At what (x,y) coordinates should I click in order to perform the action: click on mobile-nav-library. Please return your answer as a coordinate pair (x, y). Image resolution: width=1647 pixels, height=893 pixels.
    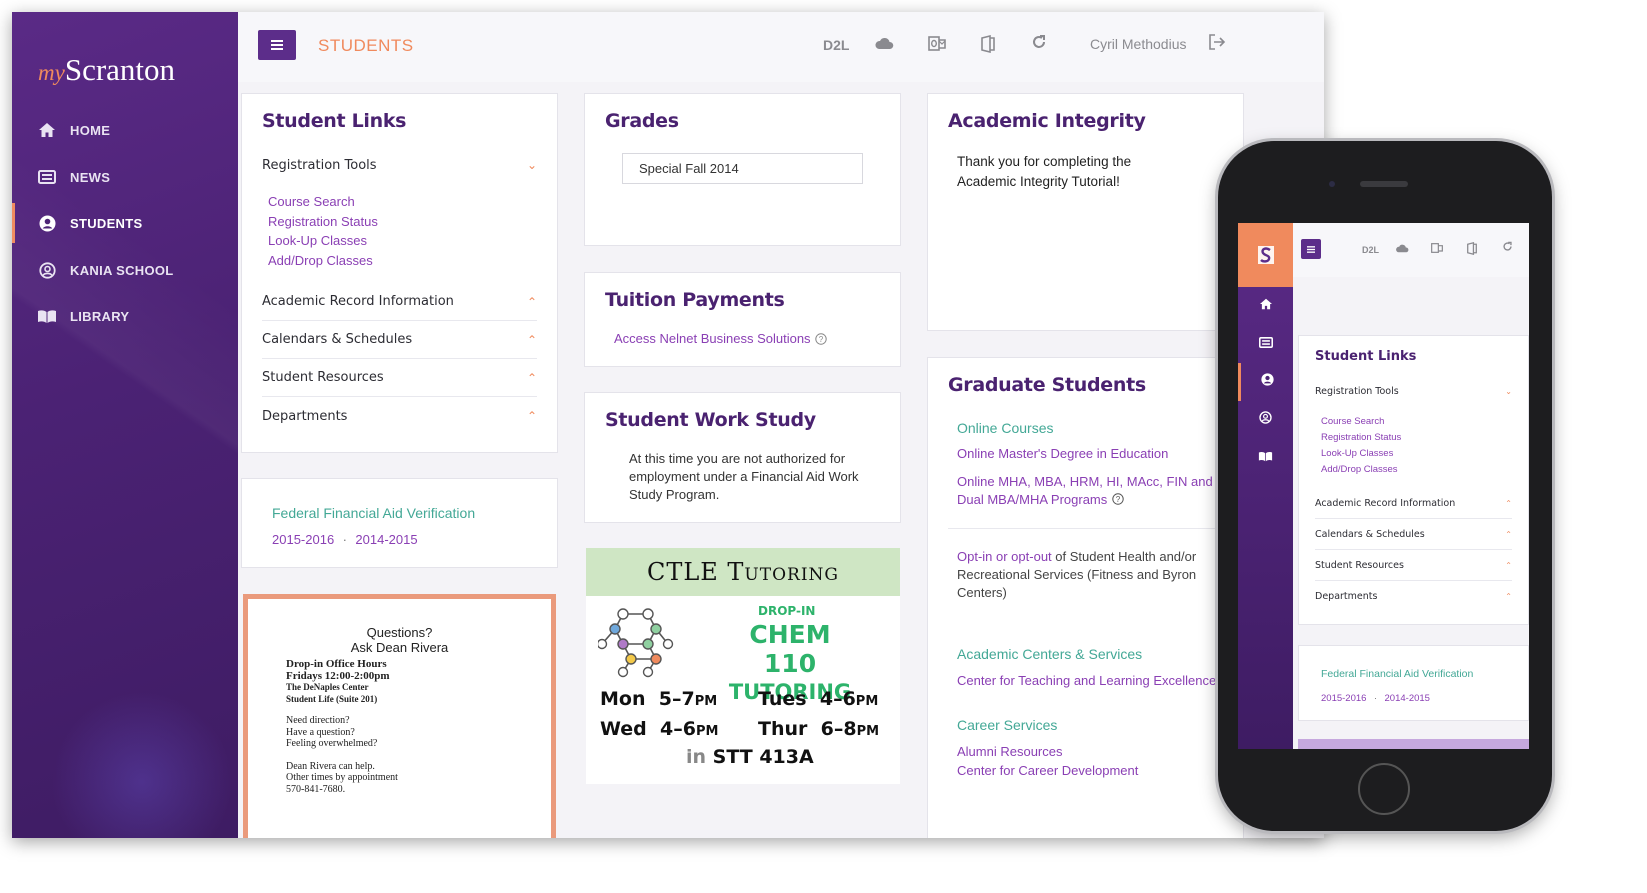
    Looking at the image, I should click on (1265, 458).